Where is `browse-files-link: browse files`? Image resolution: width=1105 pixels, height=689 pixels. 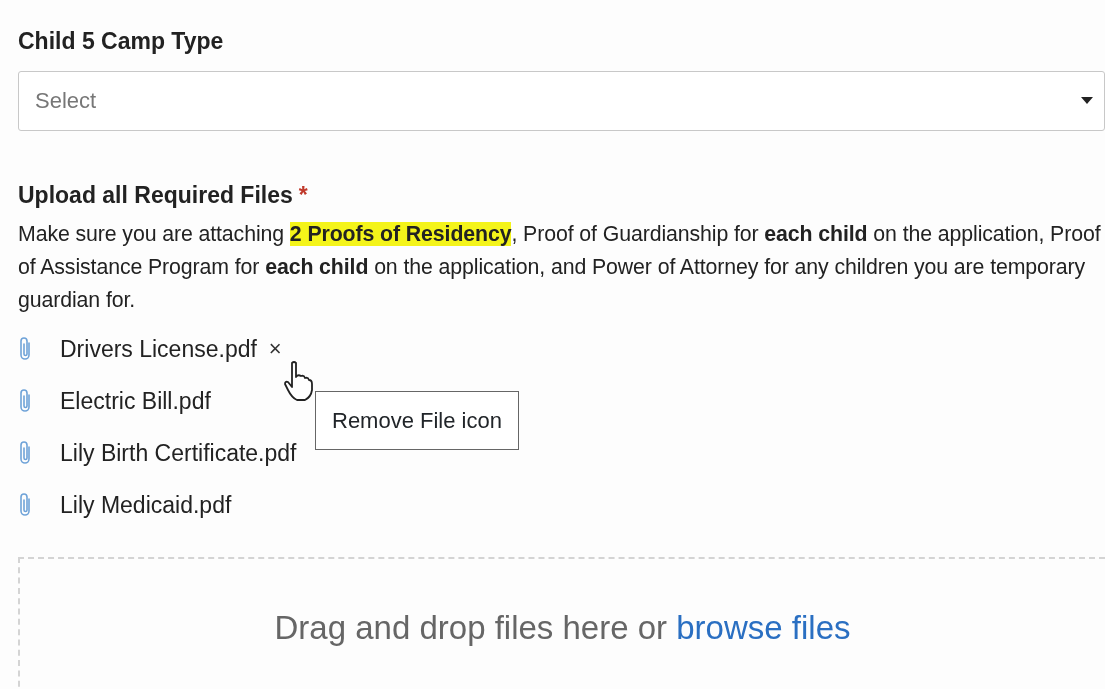
browse-files-link: browse files is located at coordinates (763, 627).